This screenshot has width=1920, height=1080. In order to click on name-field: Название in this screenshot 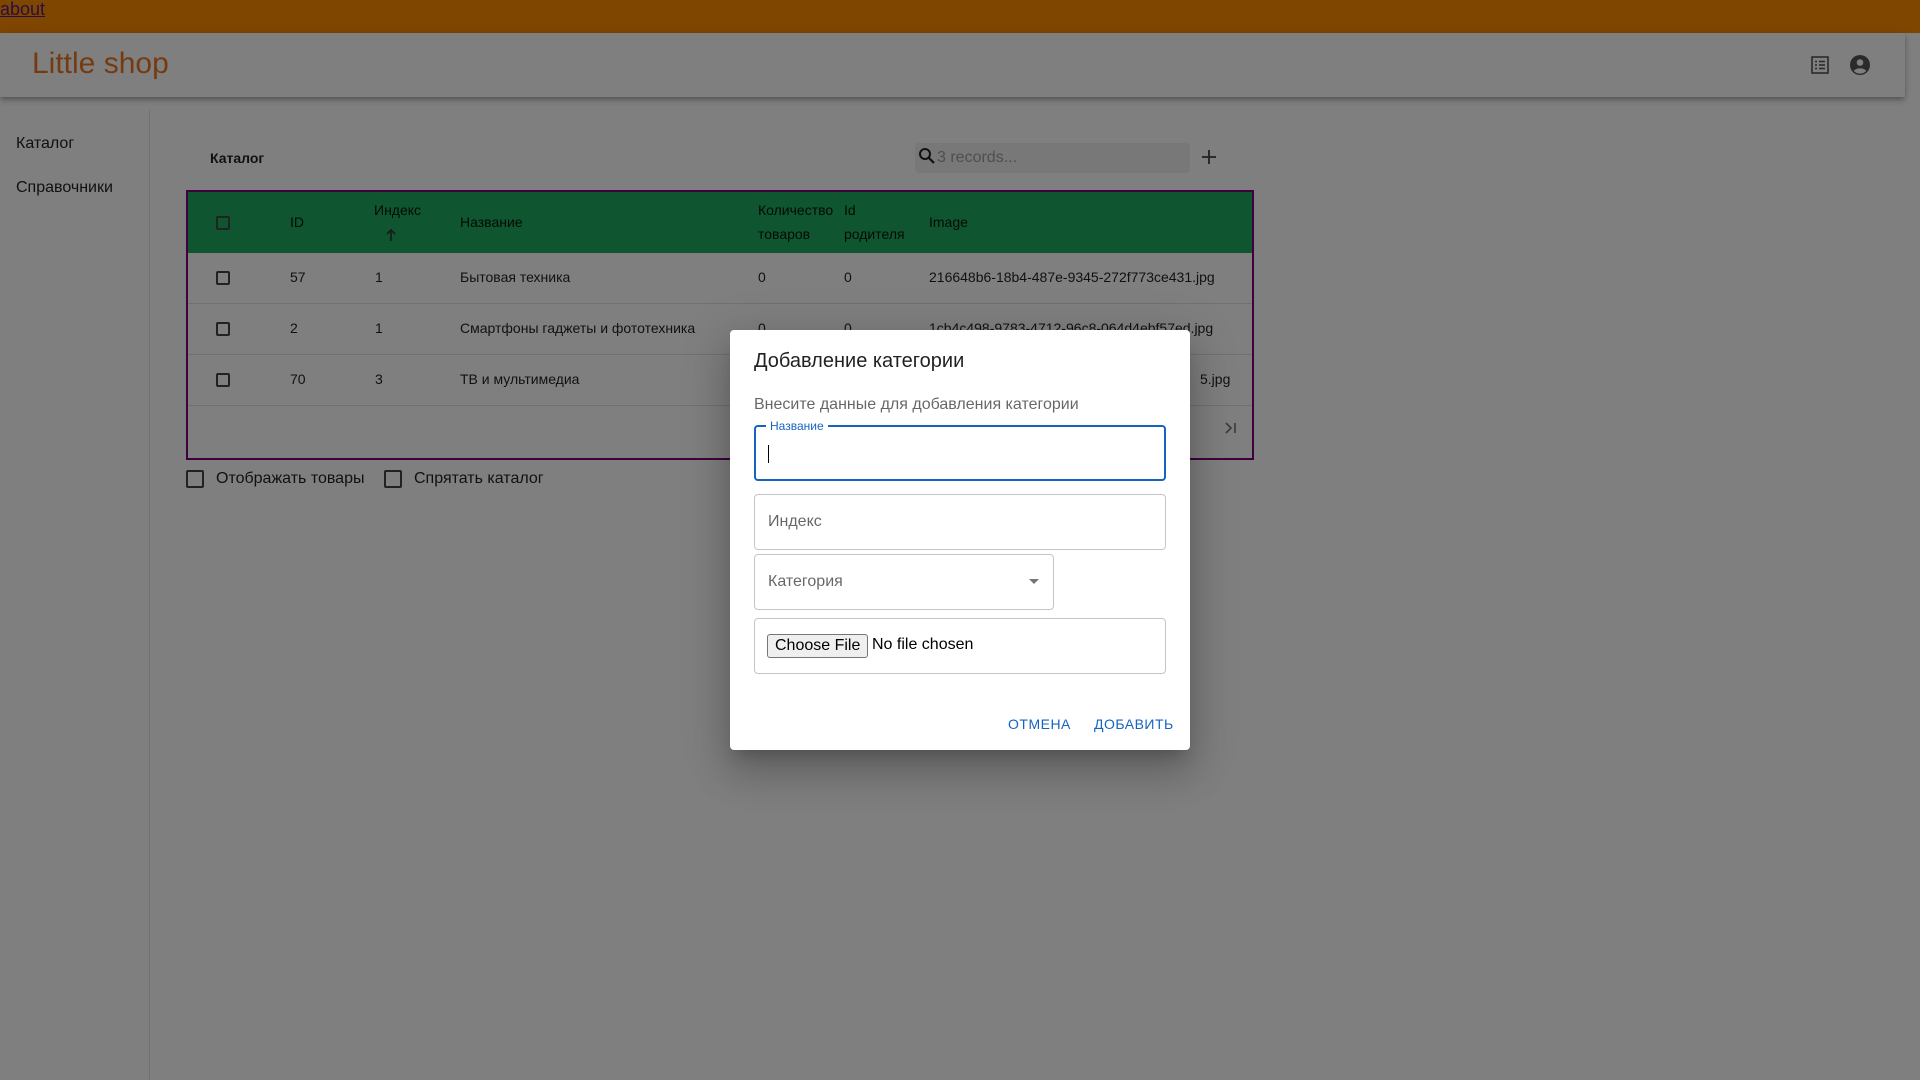, I will do `click(960, 450)`.